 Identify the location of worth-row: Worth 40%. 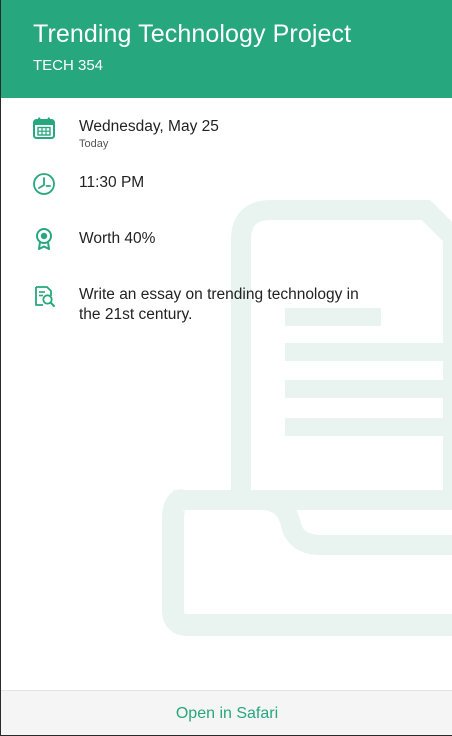
(226, 240).